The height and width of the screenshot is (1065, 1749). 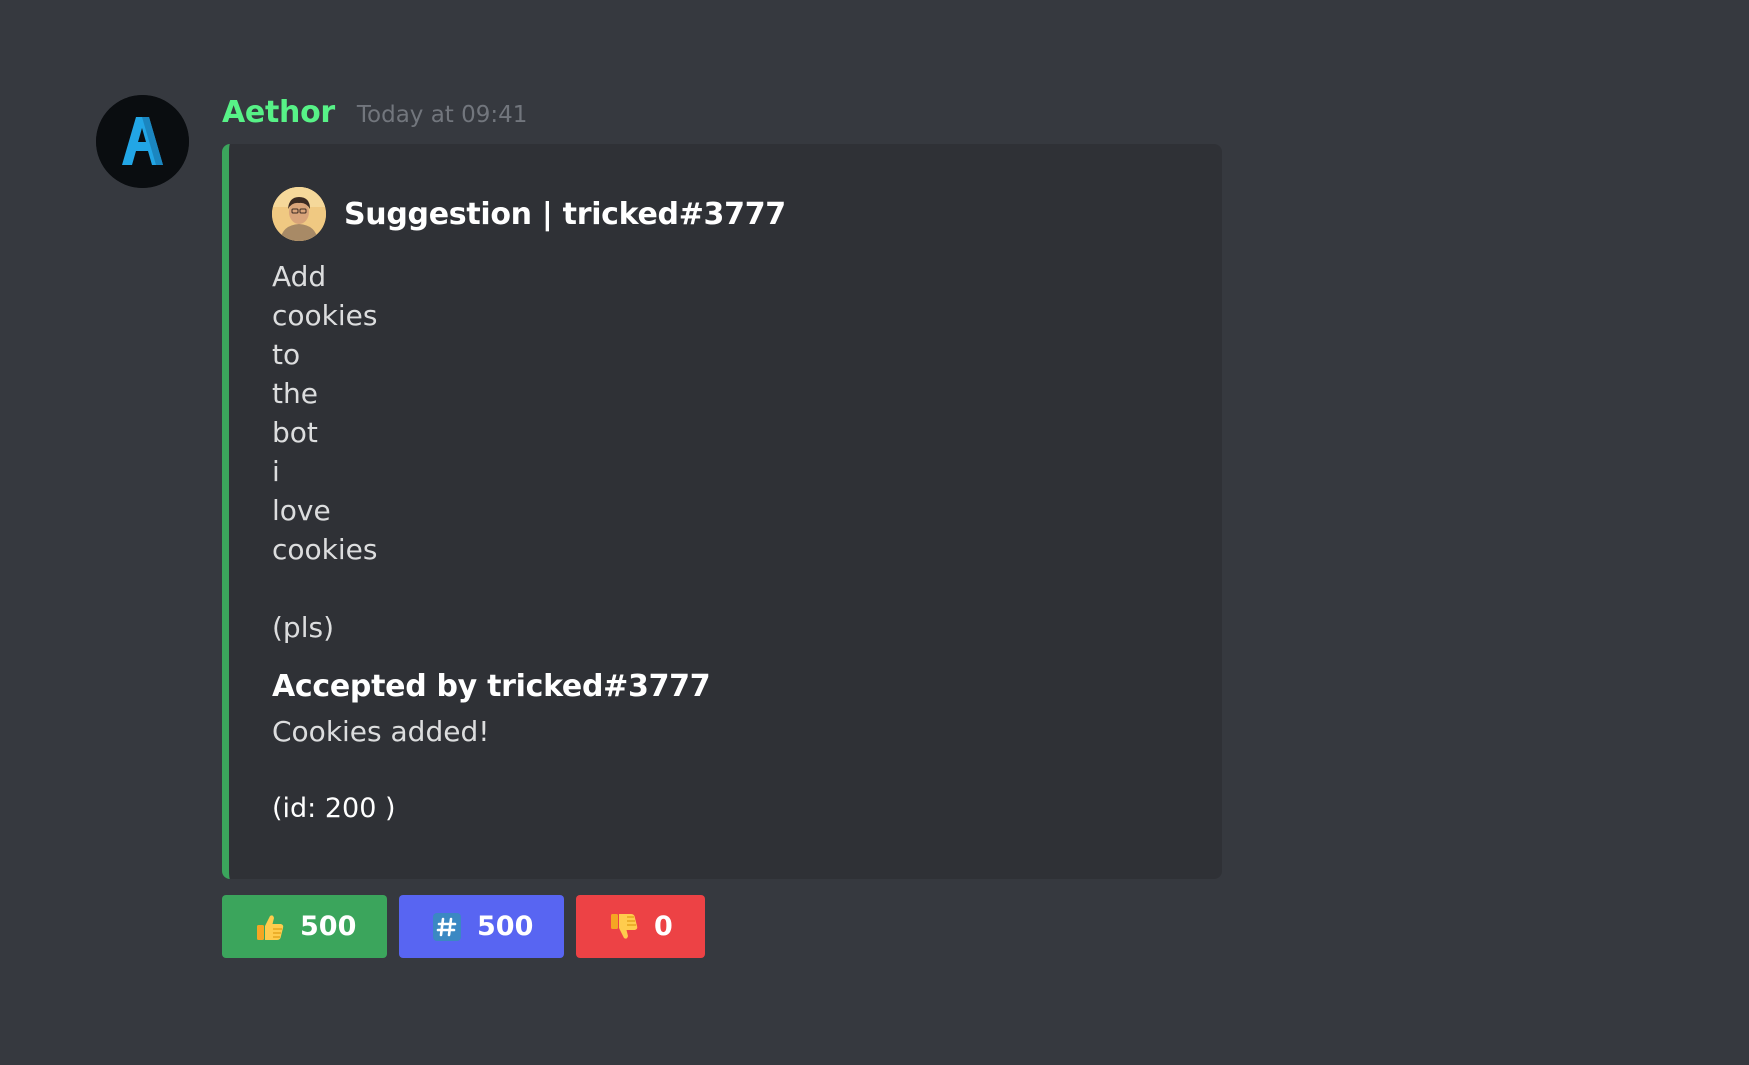 I want to click on description-line: i, so click(x=276, y=471).